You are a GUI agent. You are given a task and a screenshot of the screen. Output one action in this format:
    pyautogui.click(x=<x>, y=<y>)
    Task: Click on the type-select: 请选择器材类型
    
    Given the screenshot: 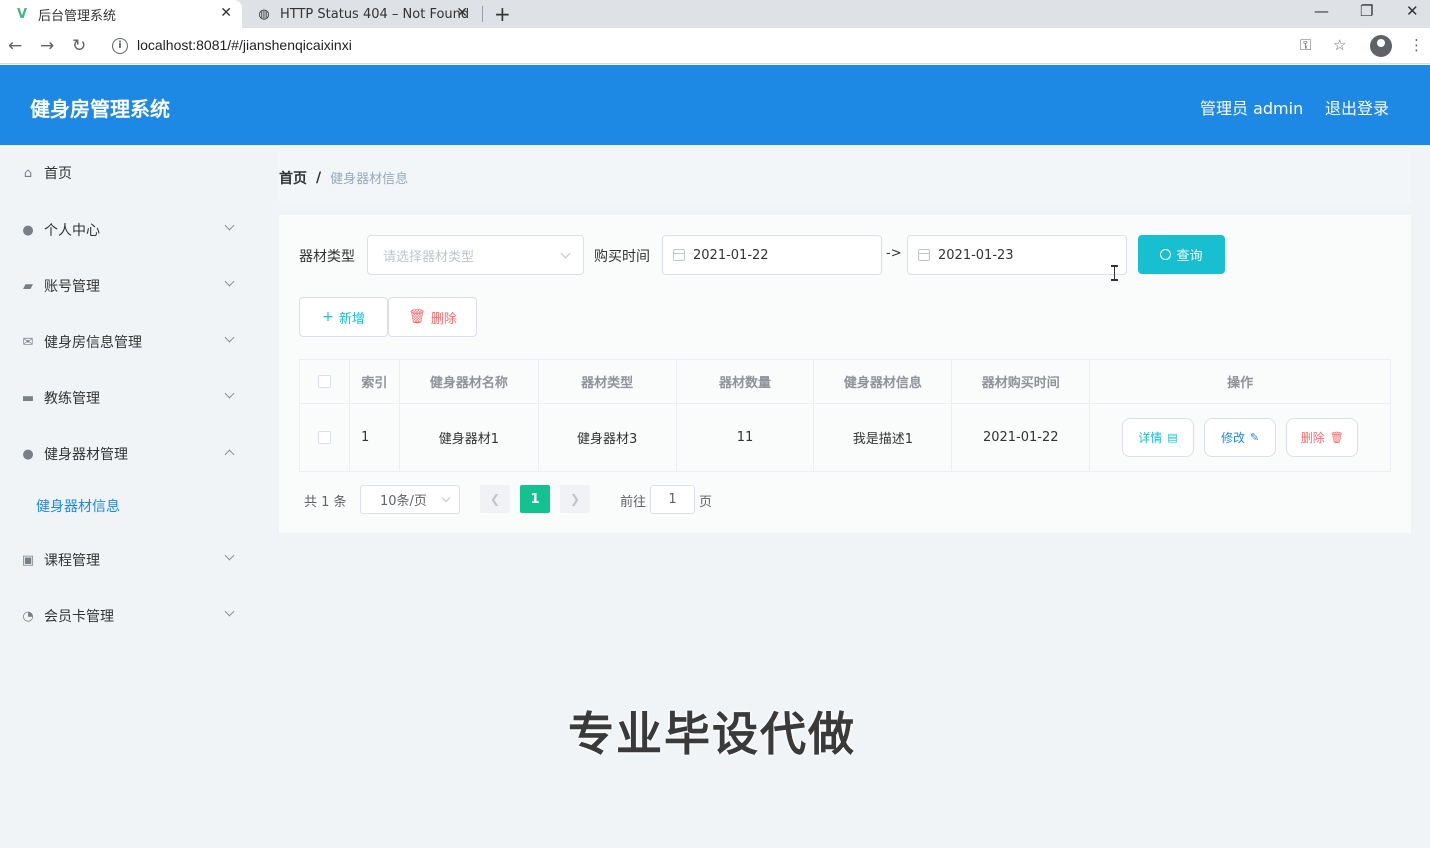 What is the action you would take?
    pyautogui.click(x=475, y=255)
    